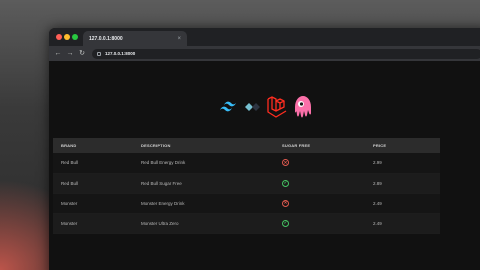 The height and width of the screenshot is (270, 480). I want to click on tab-close-icon: ×, so click(179, 39).